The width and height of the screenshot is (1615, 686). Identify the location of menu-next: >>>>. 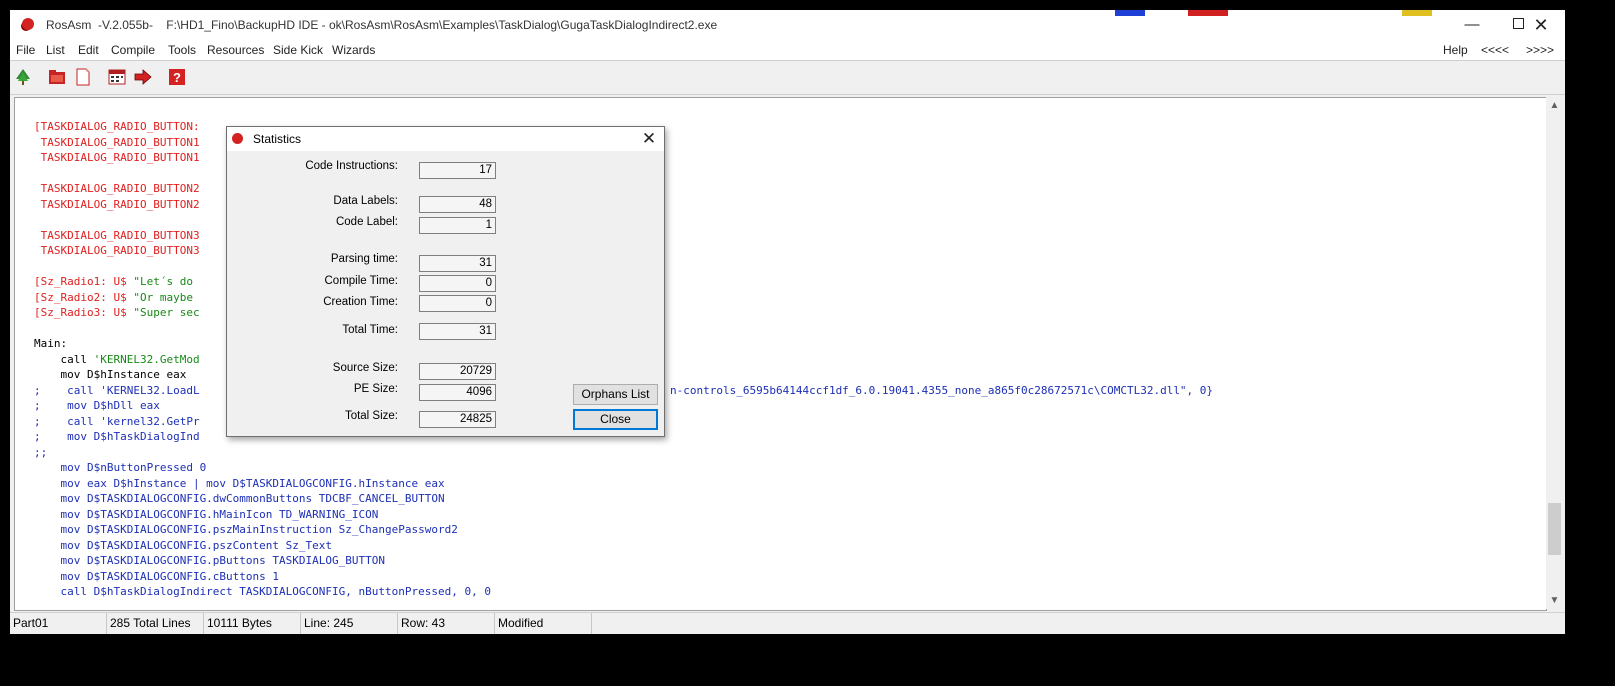
(1540, 50).